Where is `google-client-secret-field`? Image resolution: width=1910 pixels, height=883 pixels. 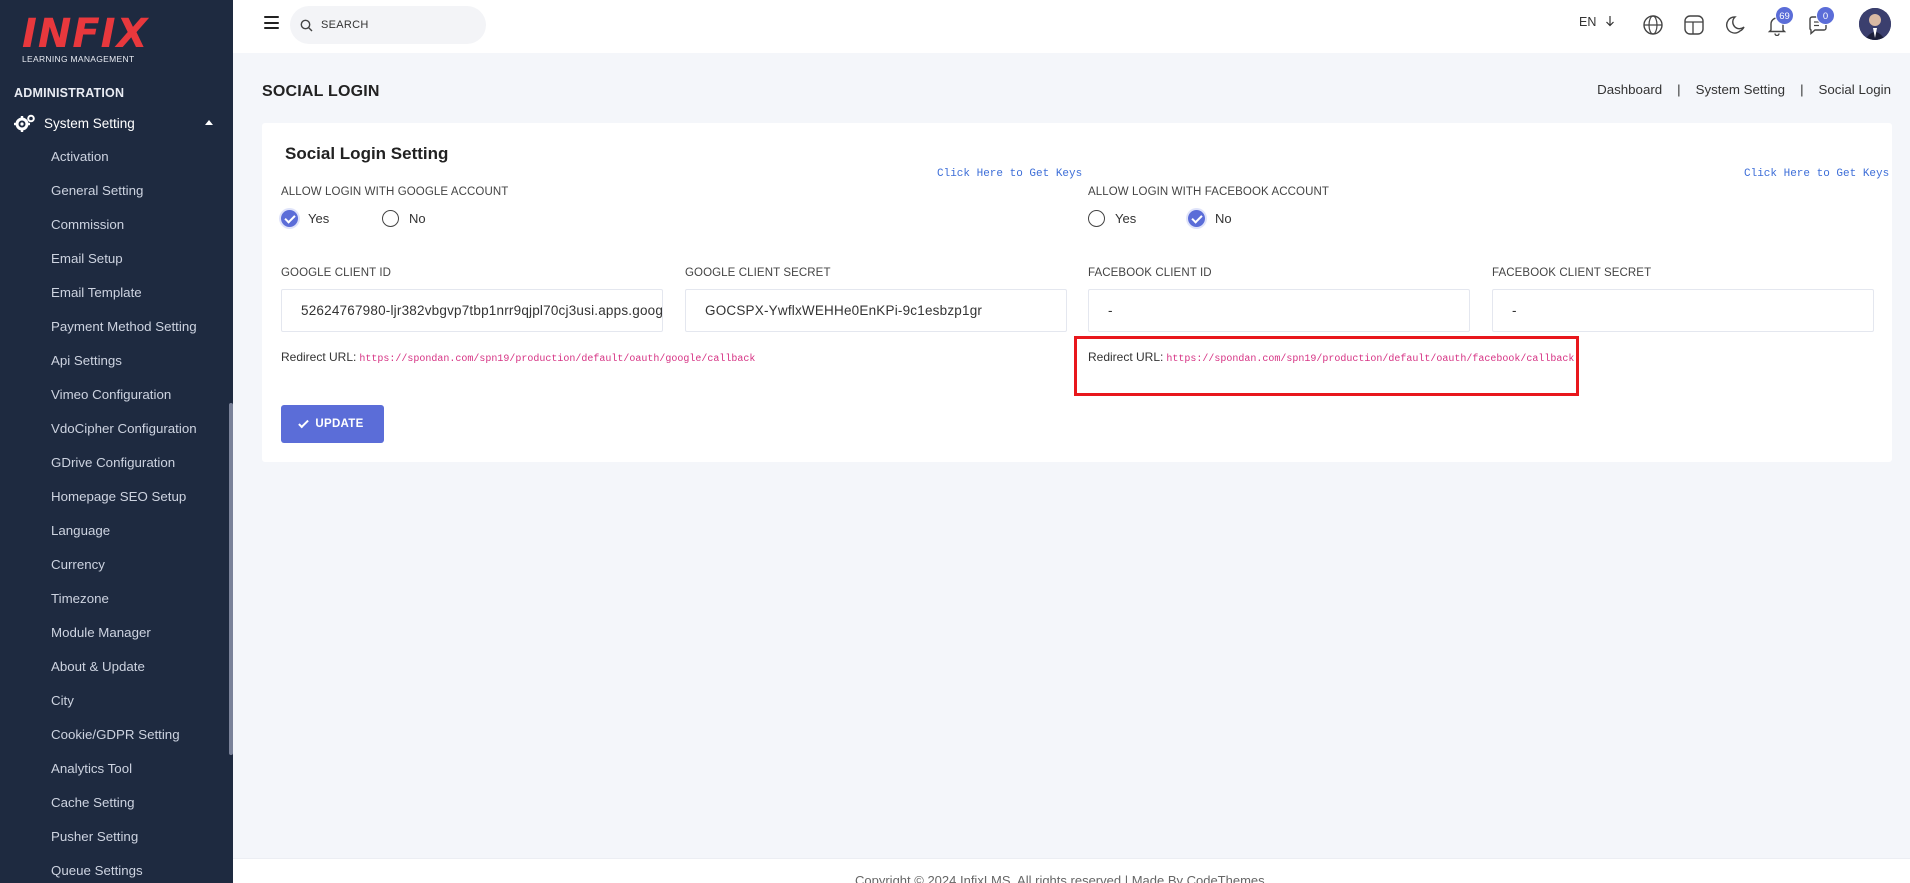 google-client-secret-field is located at coordinates (876, 310).